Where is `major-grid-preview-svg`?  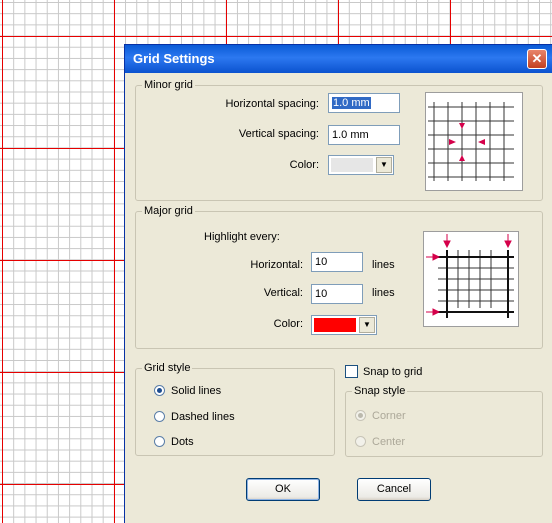 major-grid-preview-svg is located at coordinates (470, 276).